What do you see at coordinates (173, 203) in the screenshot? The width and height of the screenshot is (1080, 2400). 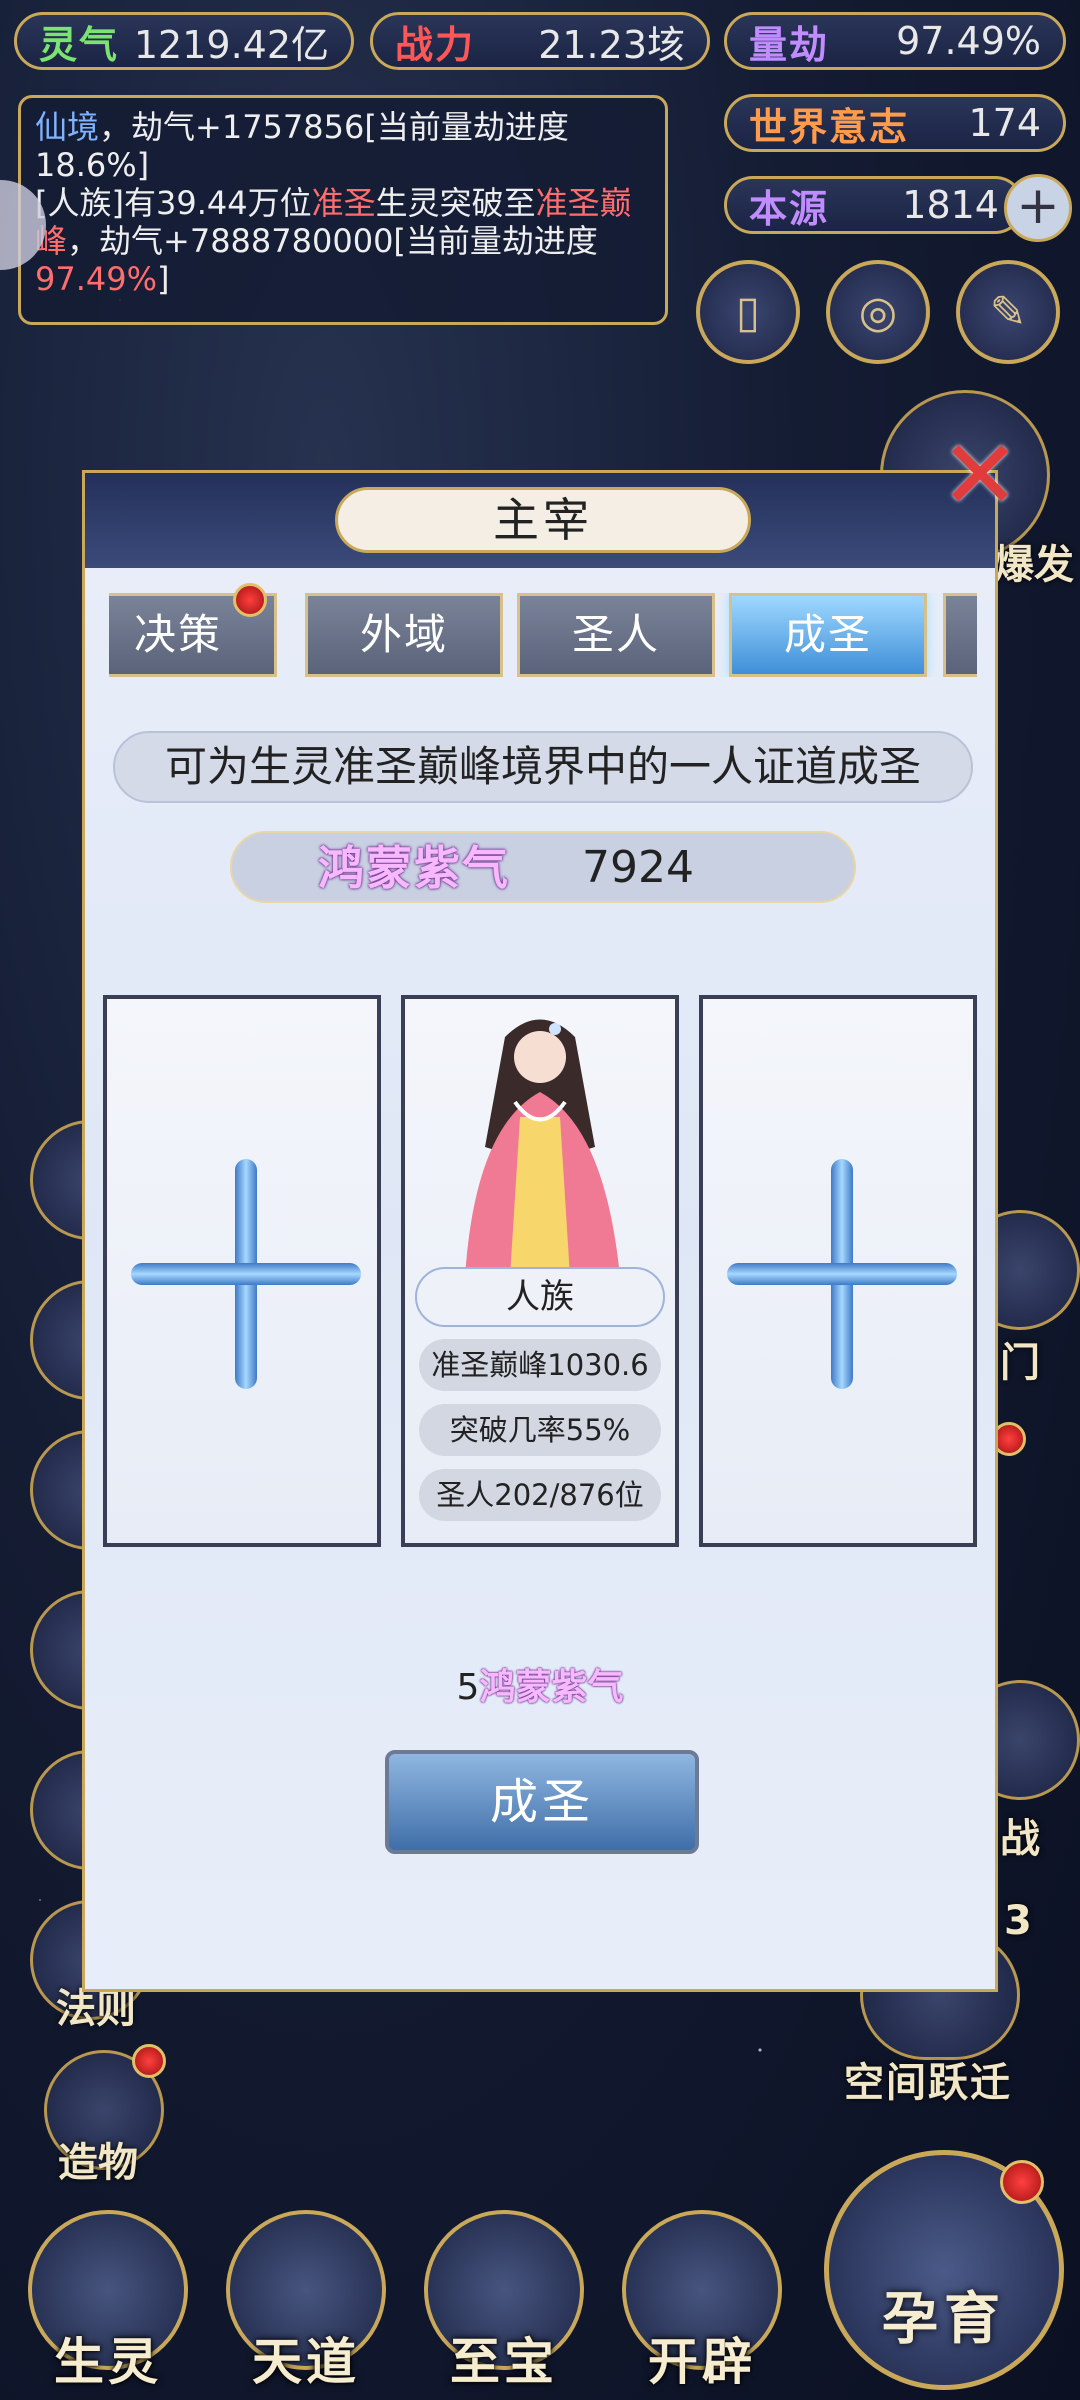 I see `log-text: [人族]有39.44万位` at bounding box center [173, 203].